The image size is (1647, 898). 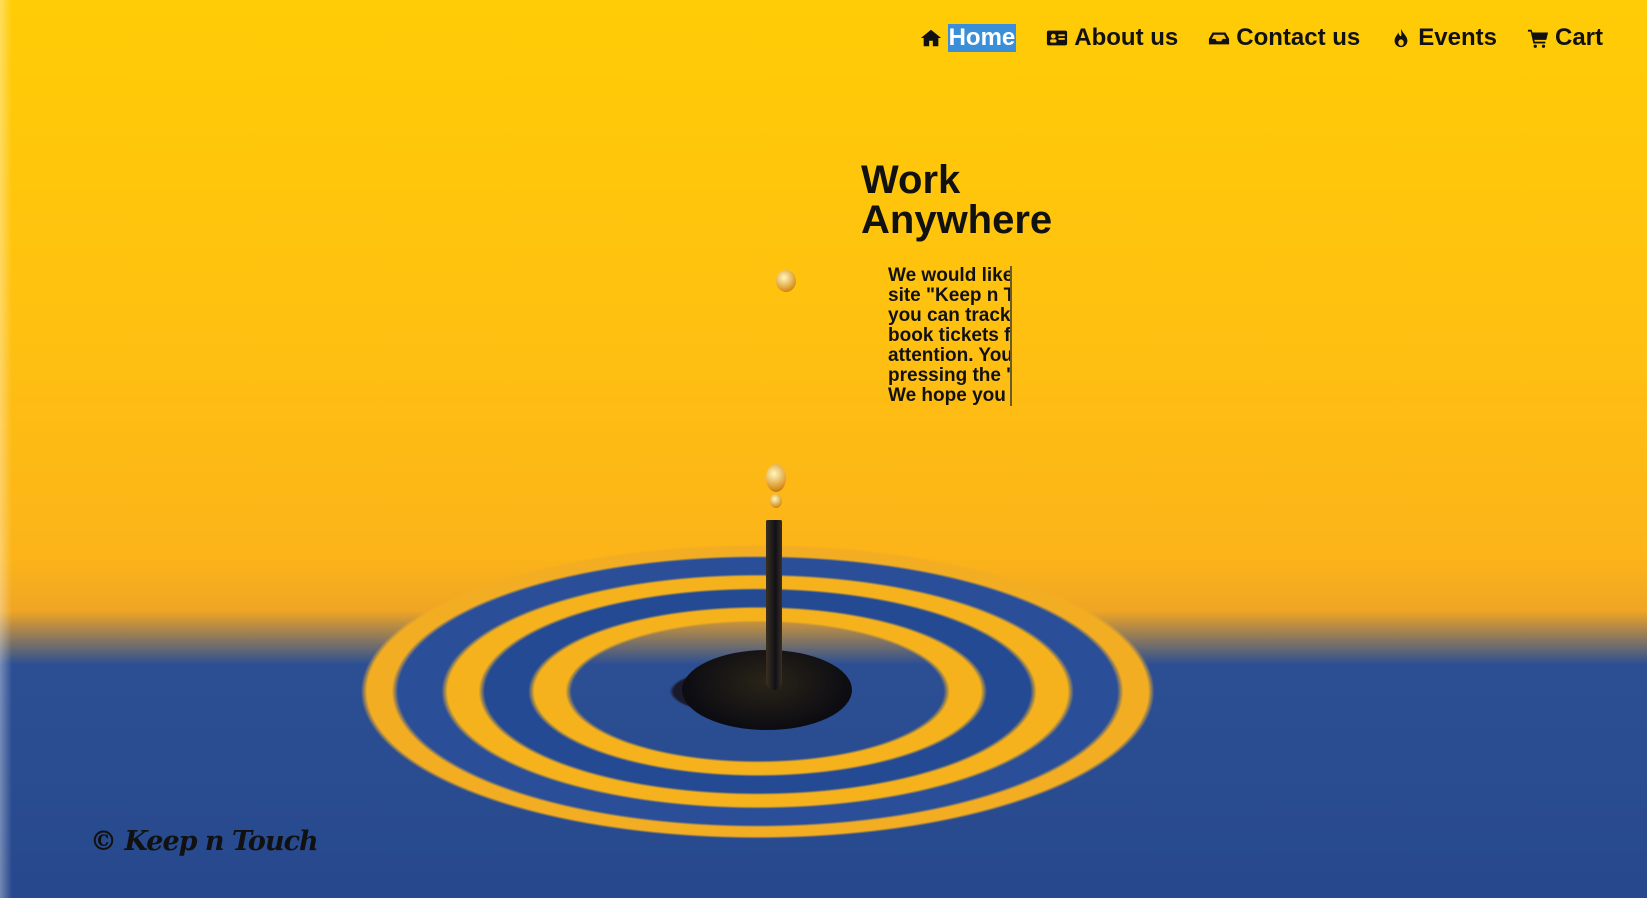 What do you see at coordinates (1126, 37) in the screenshot?
I see `nav-about-label: About us` at bounding box center [1126, 37].